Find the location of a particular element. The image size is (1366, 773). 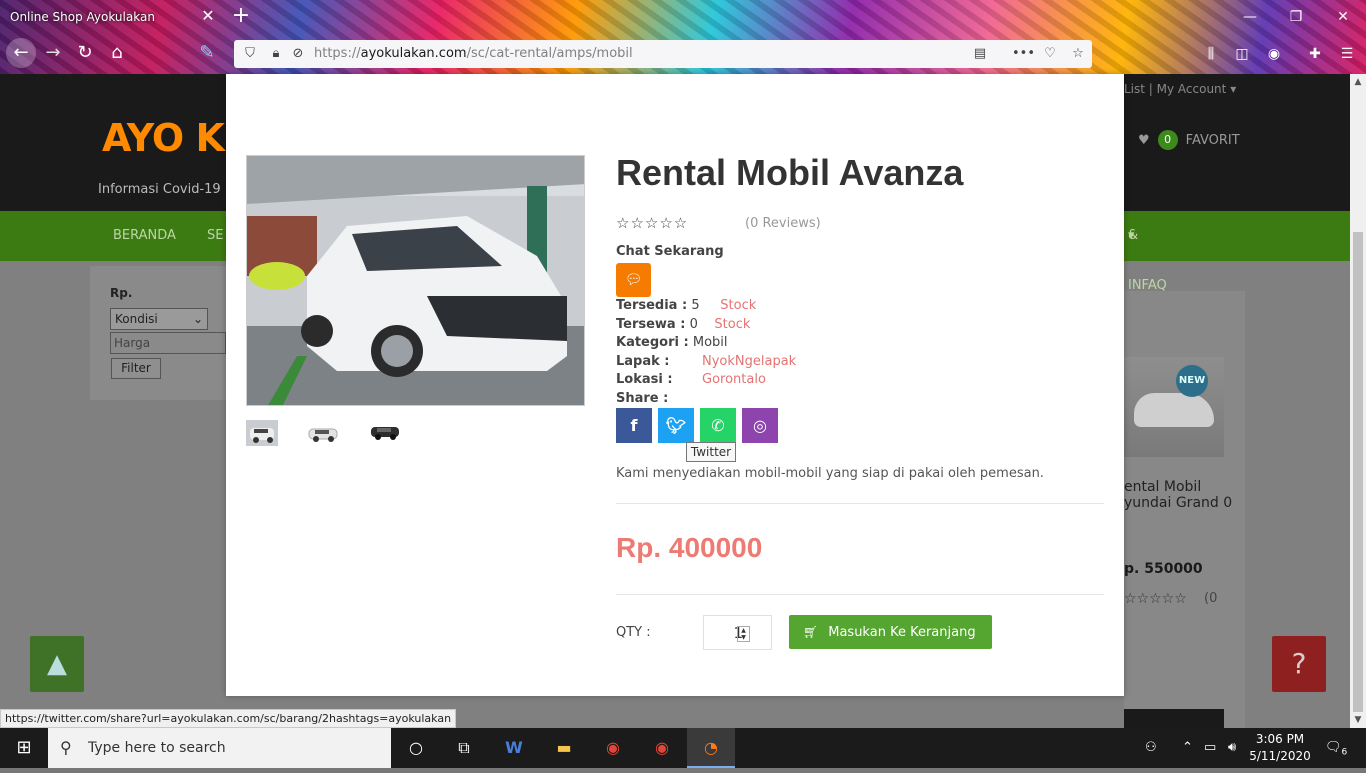

system-clock: 3:06 PM 5/11/2020 is located at coordinates (1280, 748).